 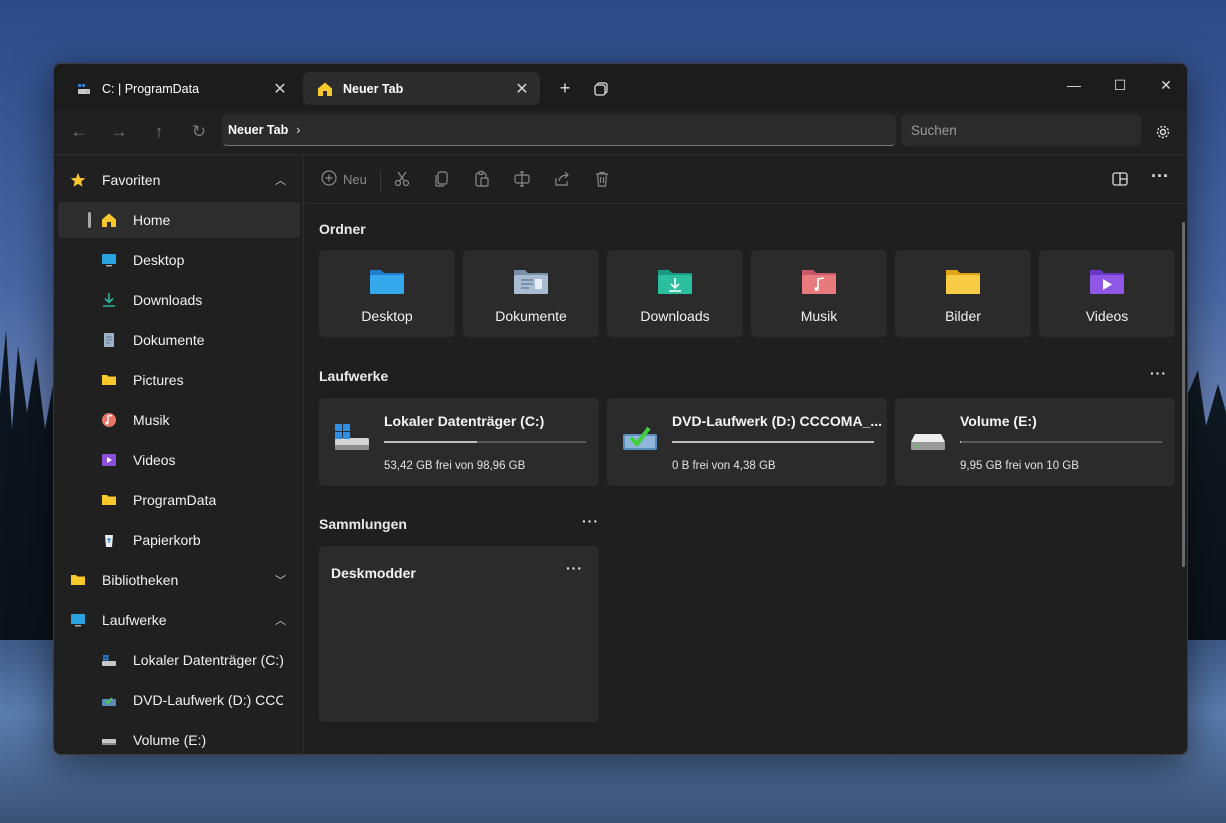 What do you see at coordinates (620, 87) in the screenshot?
I see `tab-bar: C: | ProgramData ✕ Neuer Tab ✕ + — ☐ ✕` at bounding box center [620, 87].